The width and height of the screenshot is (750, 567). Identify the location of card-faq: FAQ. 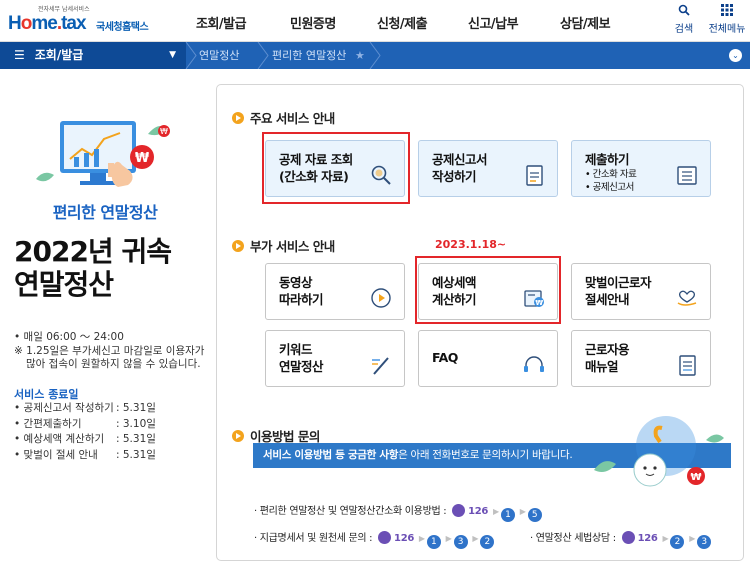
(488, 358).